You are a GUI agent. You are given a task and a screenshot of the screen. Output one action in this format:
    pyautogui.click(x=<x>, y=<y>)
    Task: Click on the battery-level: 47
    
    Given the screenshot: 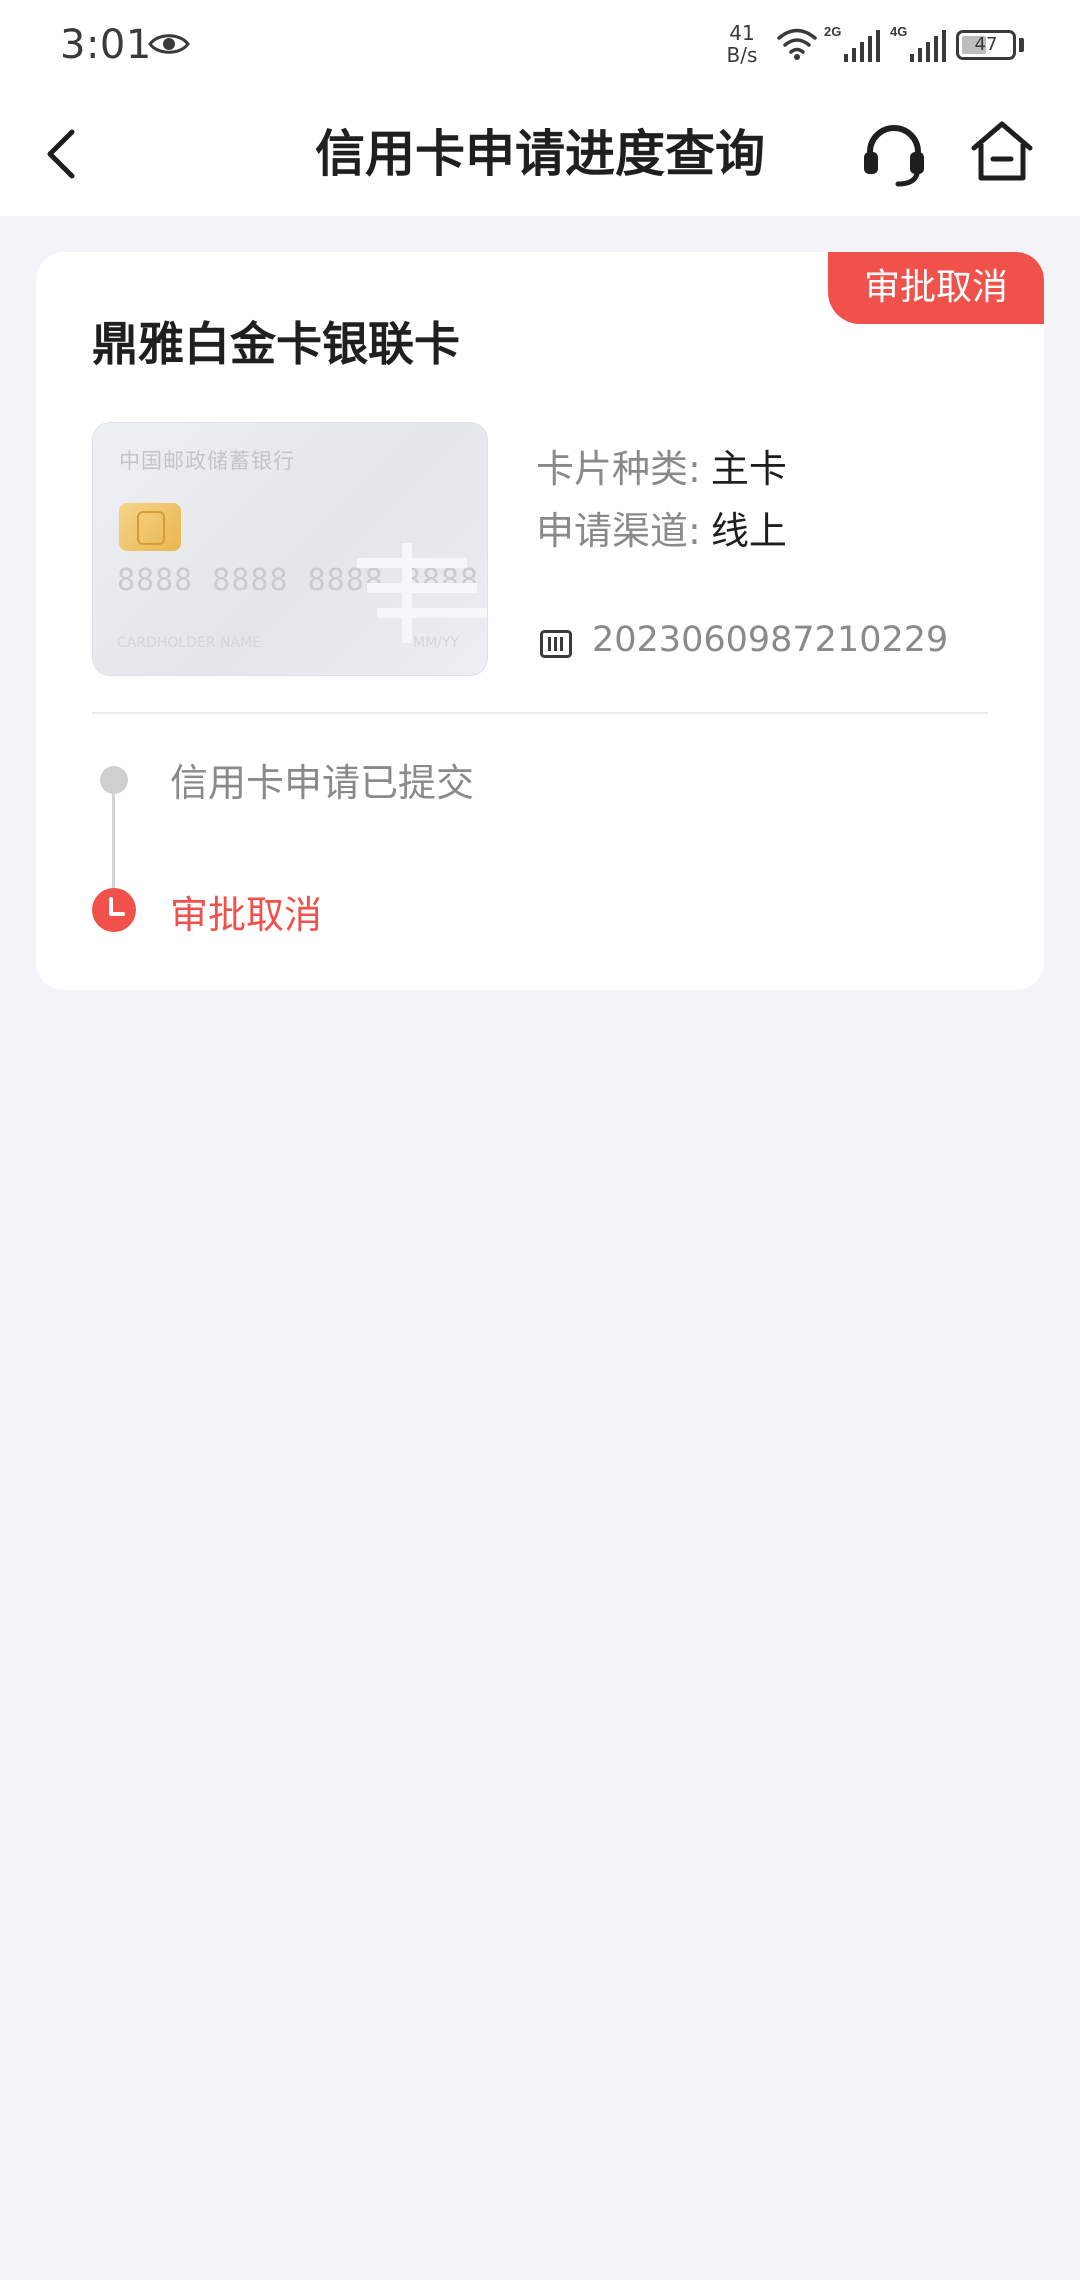 What is the action you would take?
    pyautogui.click(x=986, y=44)
    